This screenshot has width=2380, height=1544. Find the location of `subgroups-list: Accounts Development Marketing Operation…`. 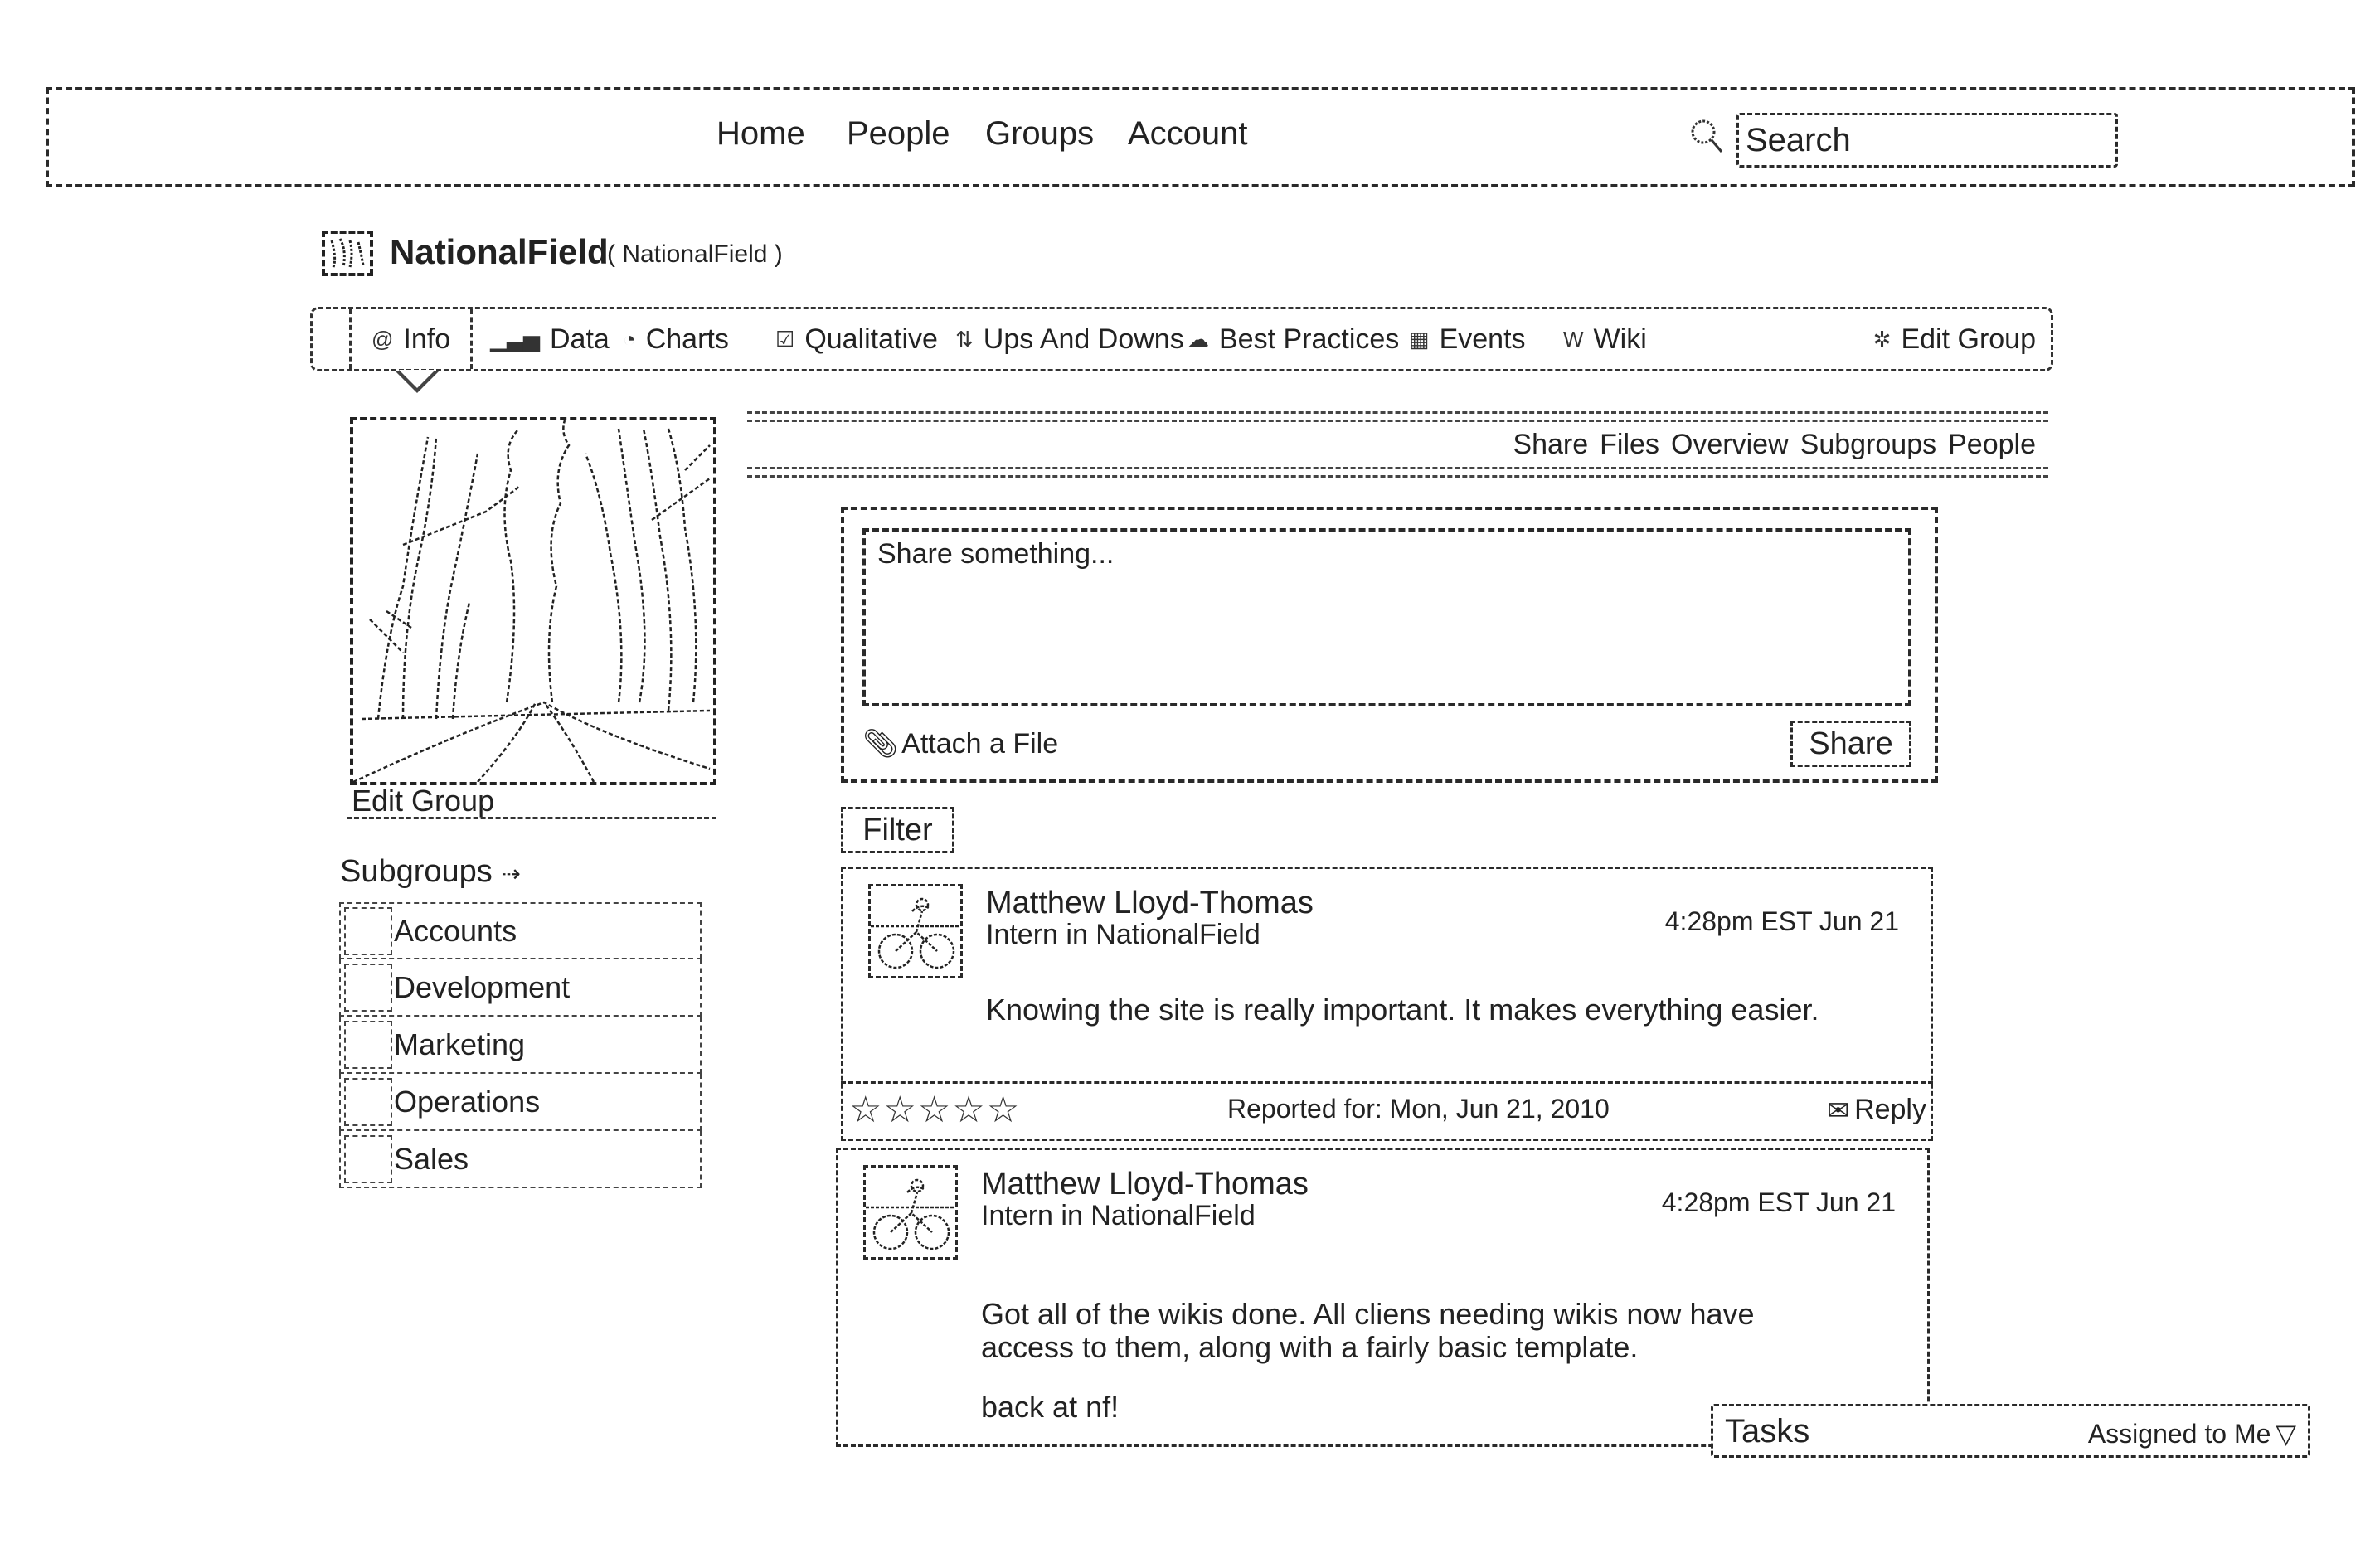

subgroups-list: Accounts Development Marketing Operation… is located at coordinates (520, 1045).